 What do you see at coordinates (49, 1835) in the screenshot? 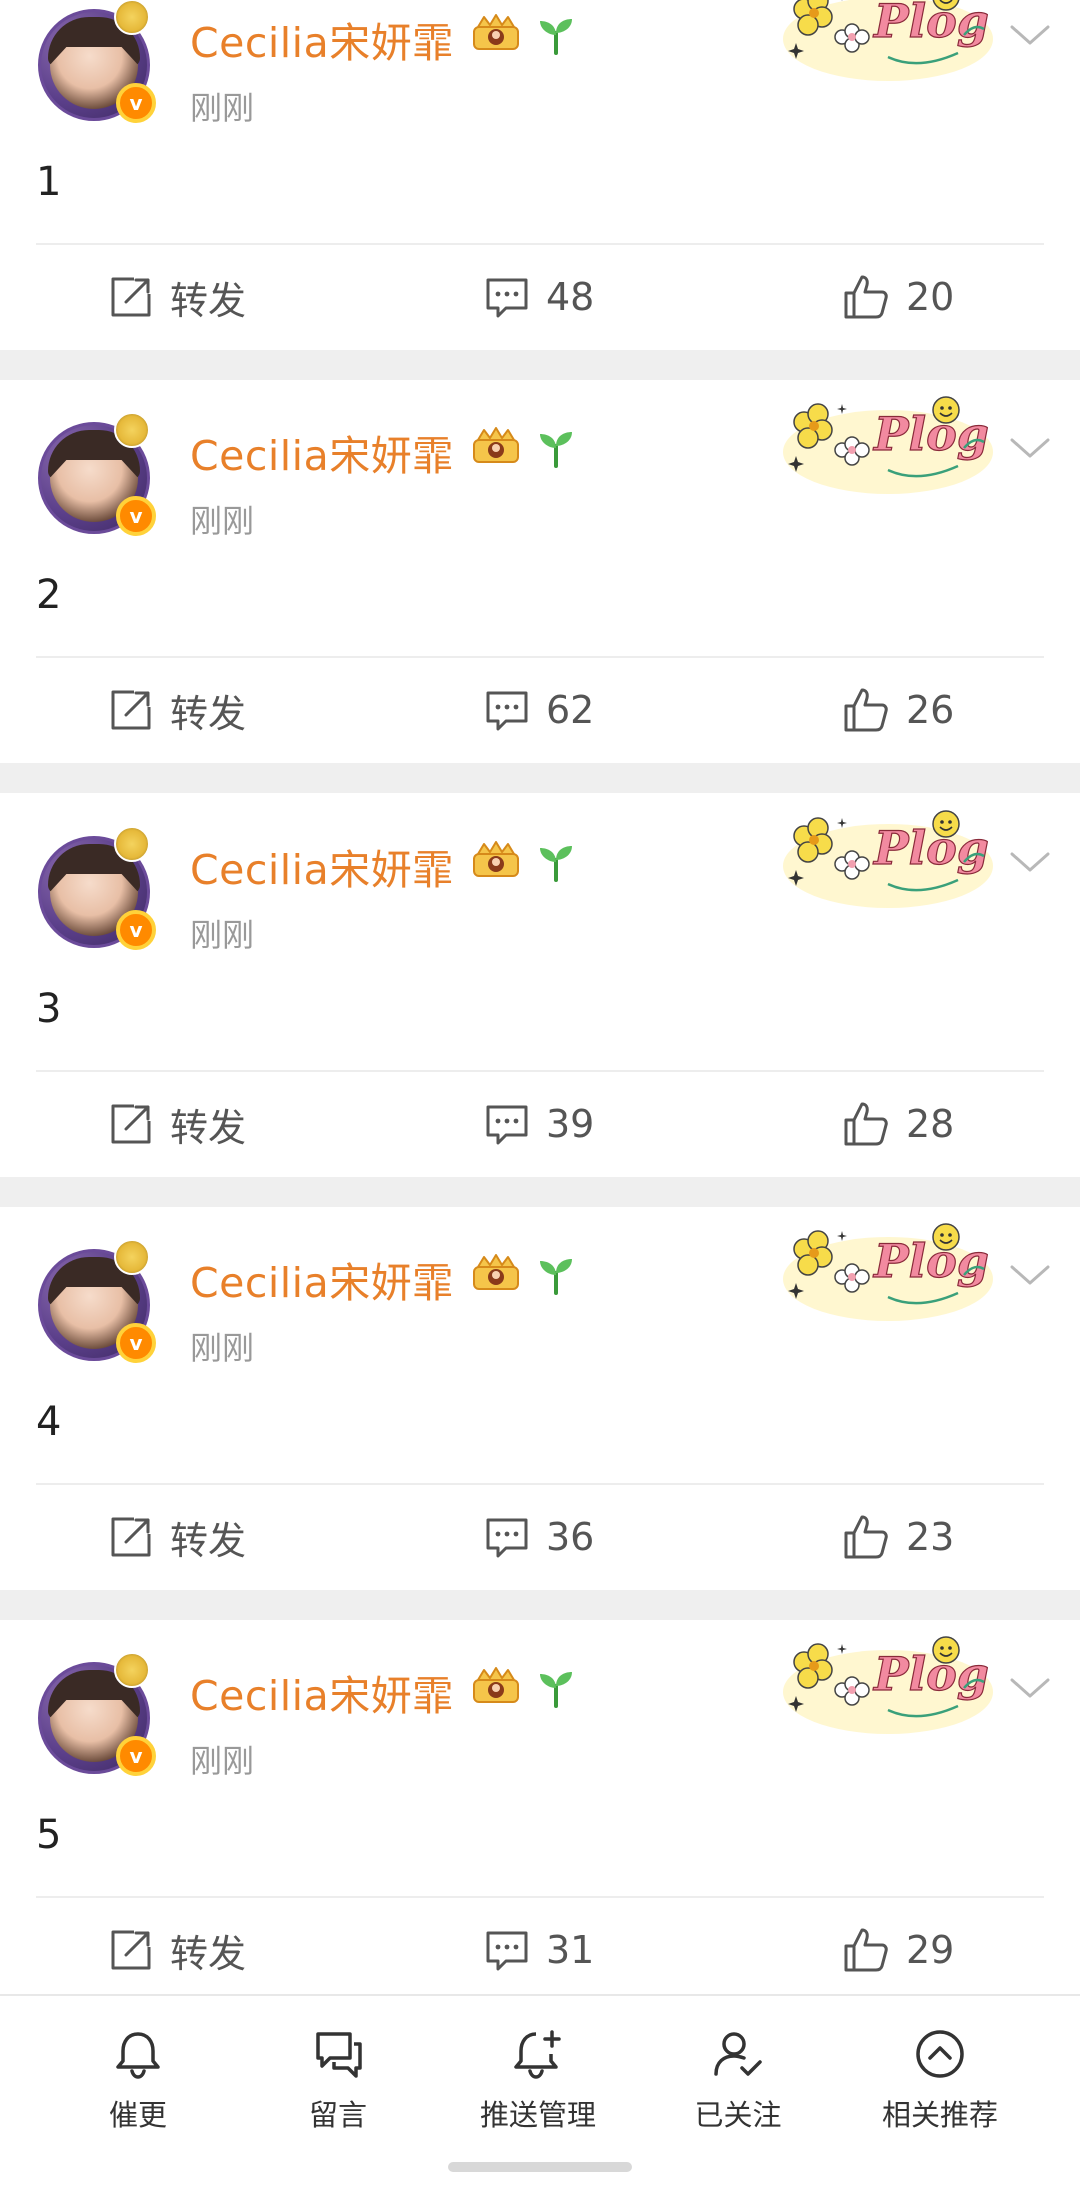
I see `post-content: 5` at bounding box center [49, 1835].